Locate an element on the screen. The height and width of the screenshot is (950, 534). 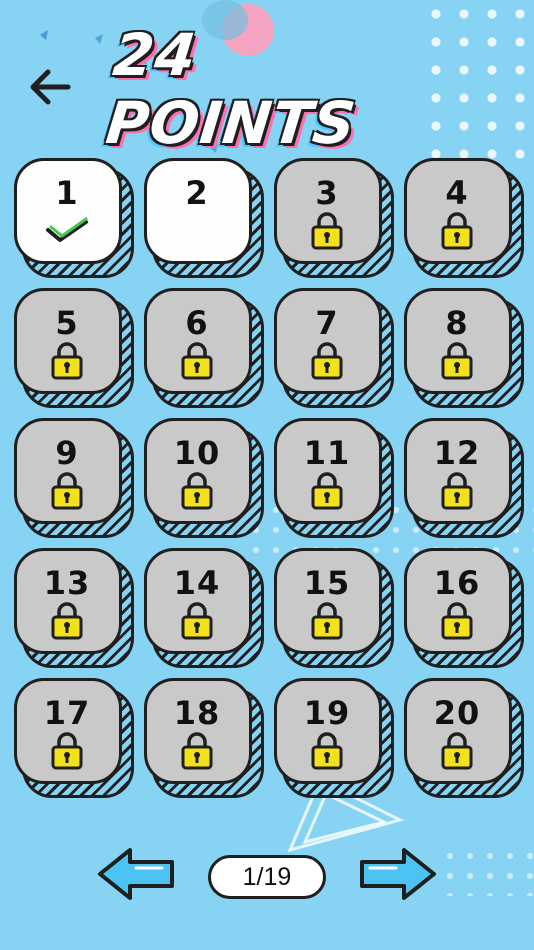
level-number: 14 is located at coordinates (197, 583).